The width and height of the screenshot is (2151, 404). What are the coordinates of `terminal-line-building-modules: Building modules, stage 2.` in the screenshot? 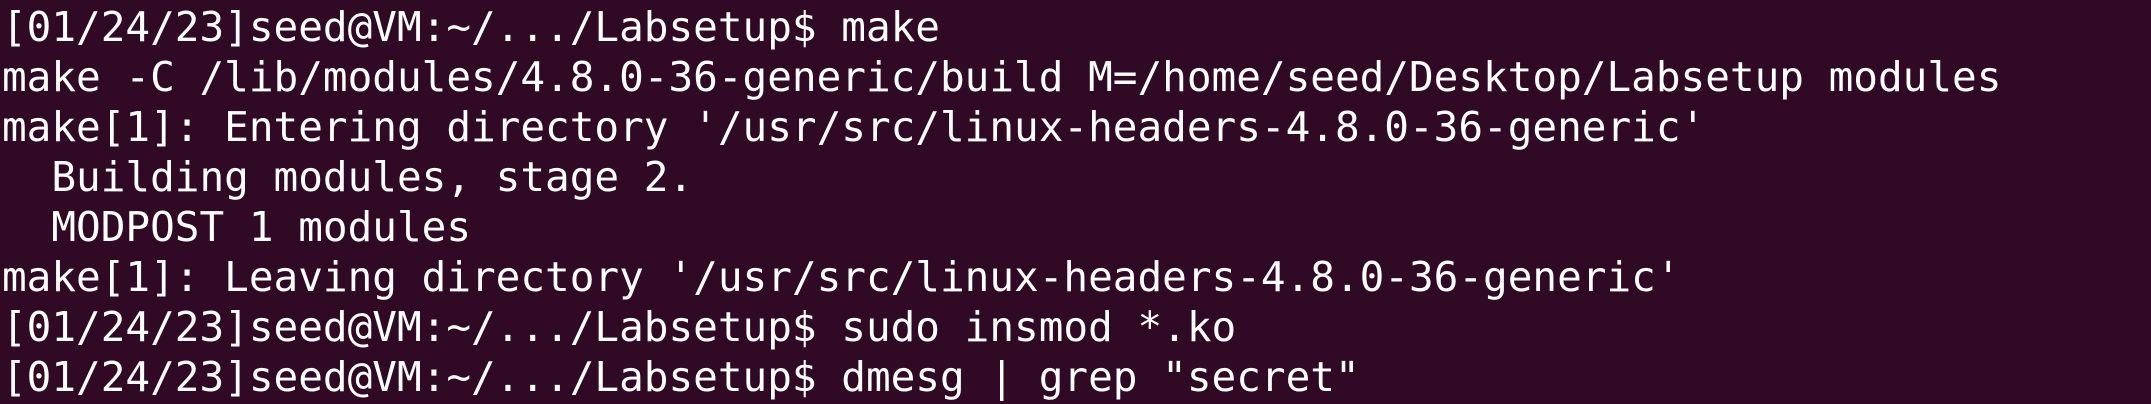 It's located at (348, 177).